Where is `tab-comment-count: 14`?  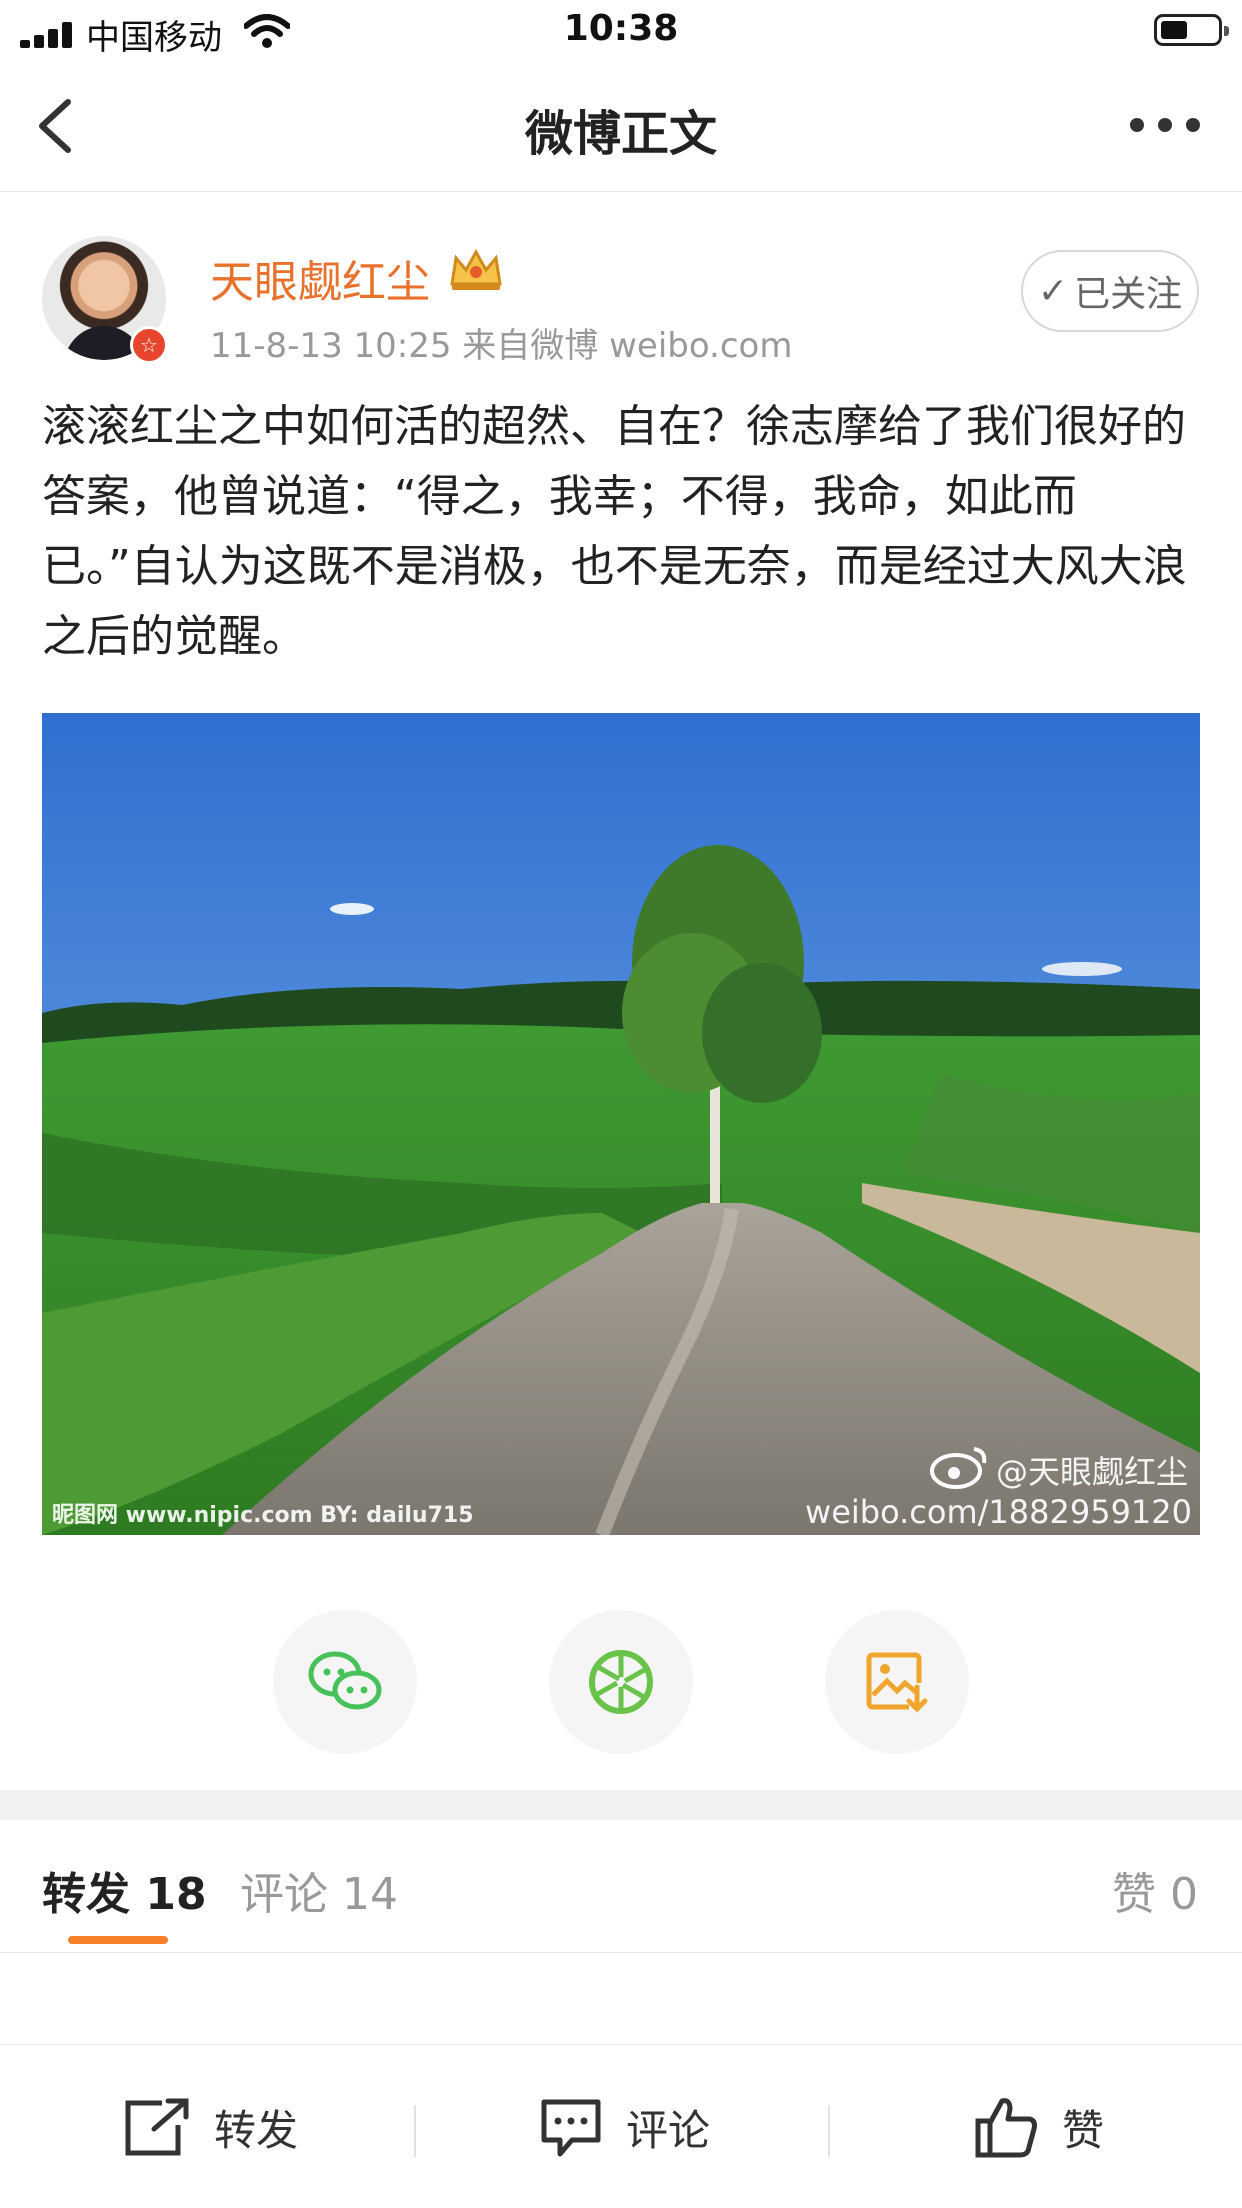
tab-comment-count: 14 is located at coordinates (370, 1894).